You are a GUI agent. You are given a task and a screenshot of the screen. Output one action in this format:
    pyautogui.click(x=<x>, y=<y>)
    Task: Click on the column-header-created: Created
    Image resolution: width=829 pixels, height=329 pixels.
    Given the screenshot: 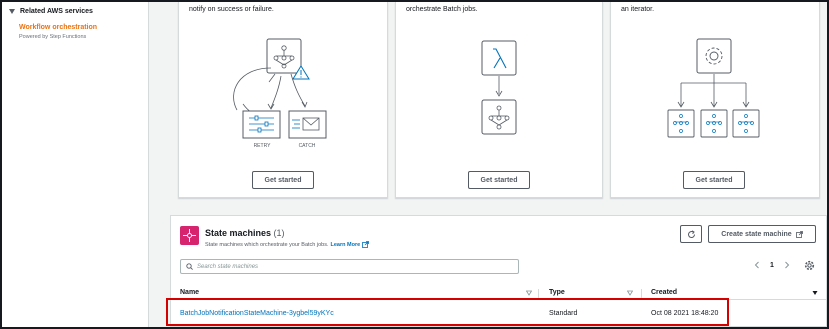 What is the action you would take?
    pyautogui.click(x=664, y=292)
    